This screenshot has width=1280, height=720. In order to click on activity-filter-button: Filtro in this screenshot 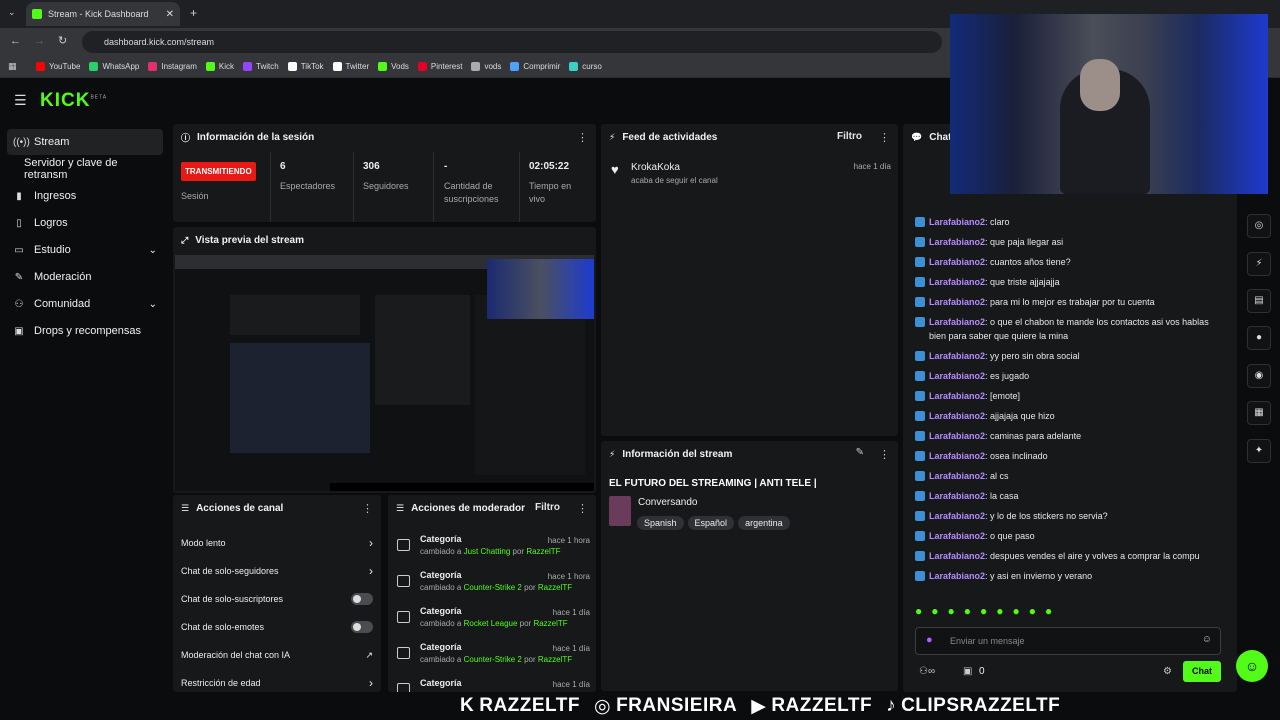, I will do `click(849, 136)`.